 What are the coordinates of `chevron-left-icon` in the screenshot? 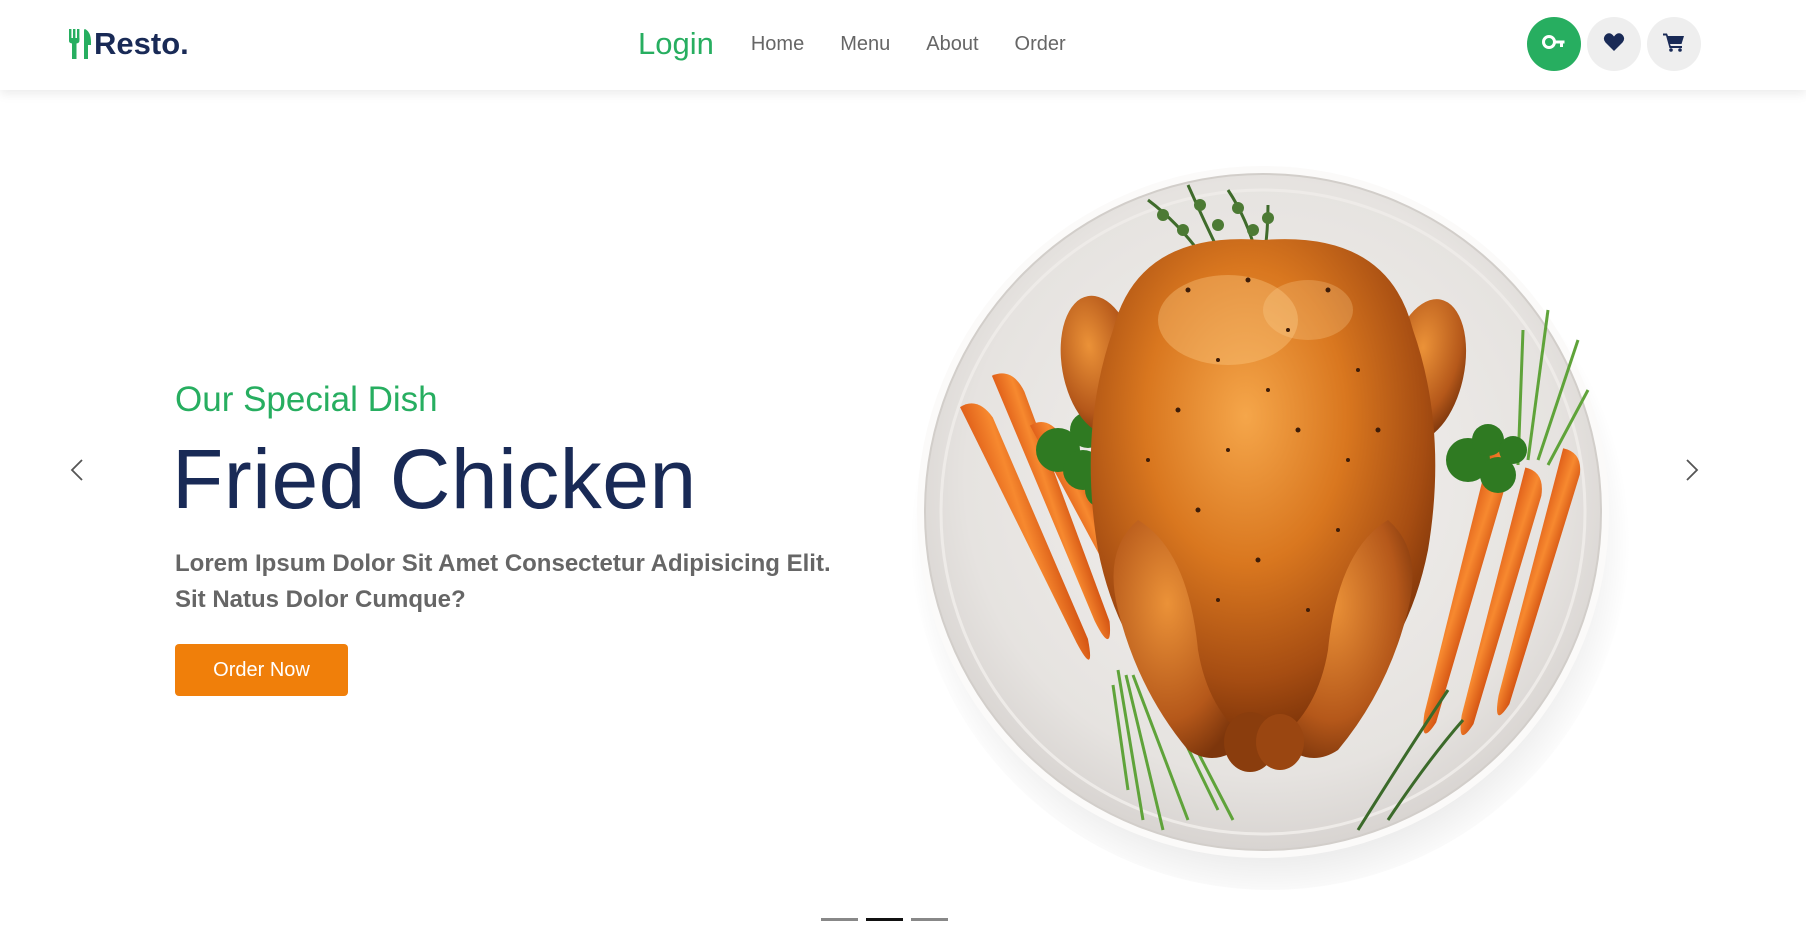 It's located at (77, 472).